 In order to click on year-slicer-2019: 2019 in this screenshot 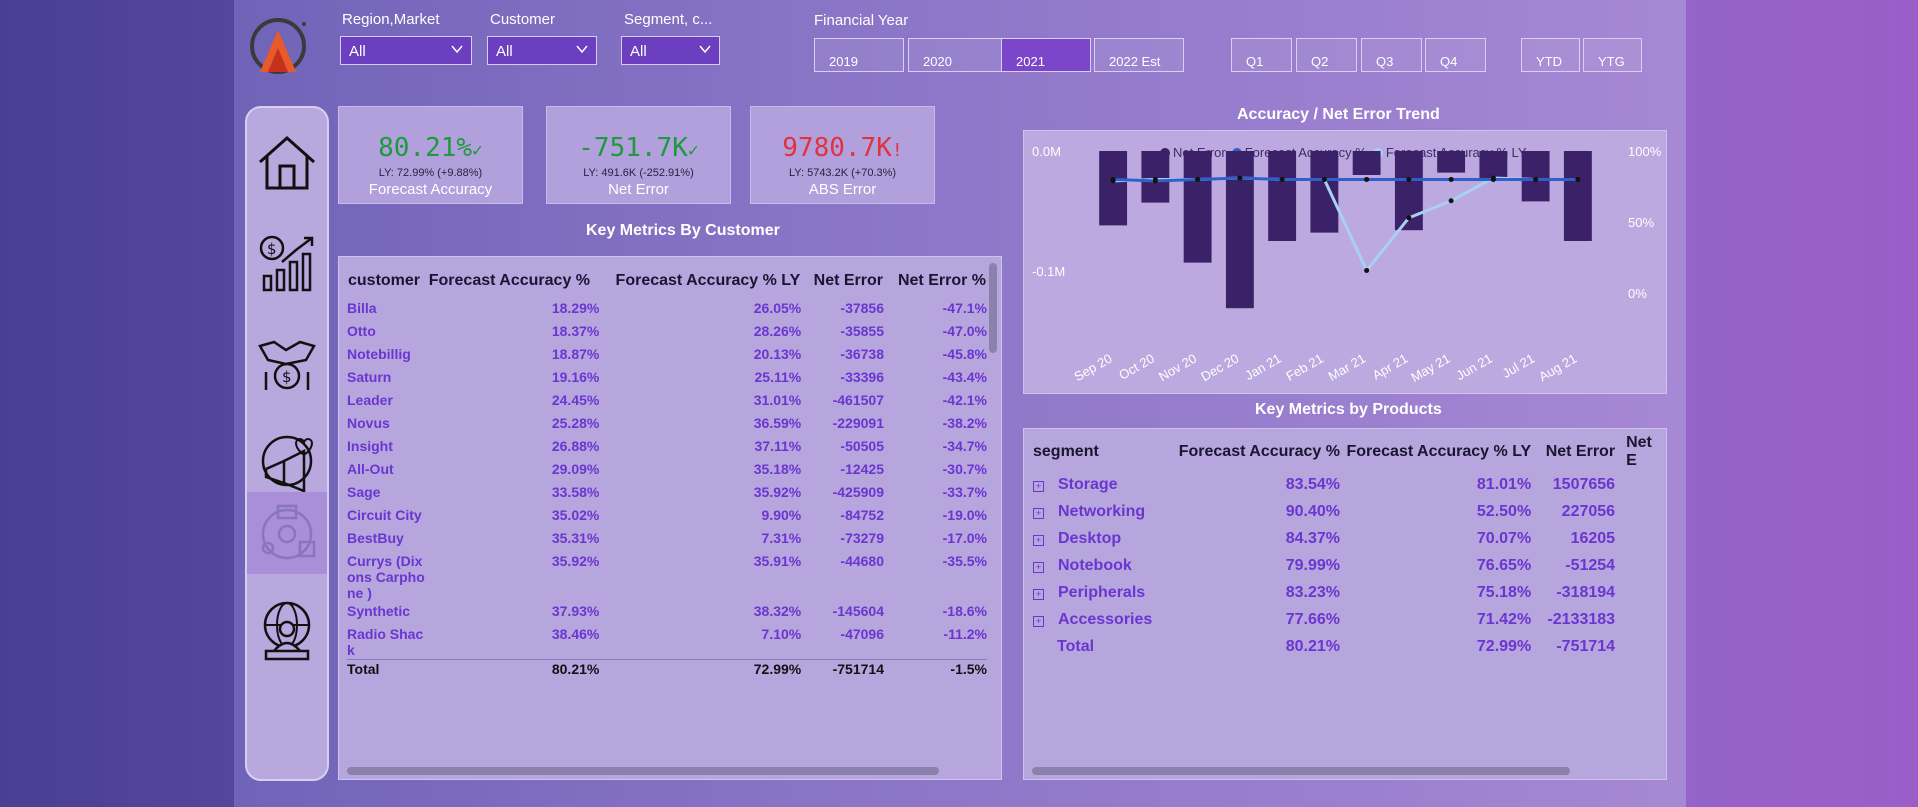, I will do `click(859, 55)`.